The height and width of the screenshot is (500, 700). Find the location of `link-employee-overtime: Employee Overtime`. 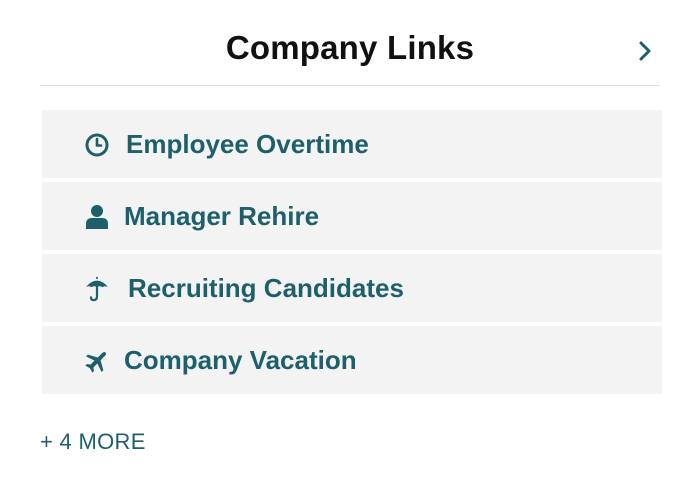

link-employee-overtime: Employee Overtime is located at coordinates (352, 144).